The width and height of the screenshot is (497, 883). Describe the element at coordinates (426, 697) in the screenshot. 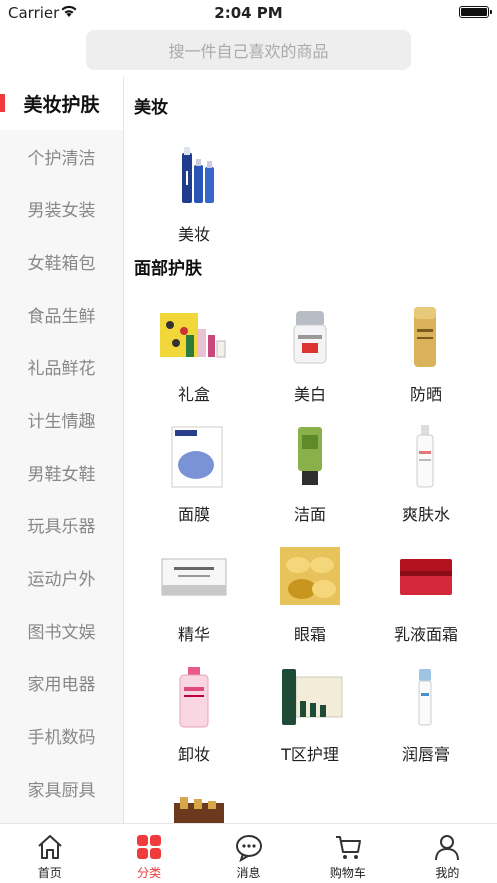

I see `lip-balm-image` at that location.